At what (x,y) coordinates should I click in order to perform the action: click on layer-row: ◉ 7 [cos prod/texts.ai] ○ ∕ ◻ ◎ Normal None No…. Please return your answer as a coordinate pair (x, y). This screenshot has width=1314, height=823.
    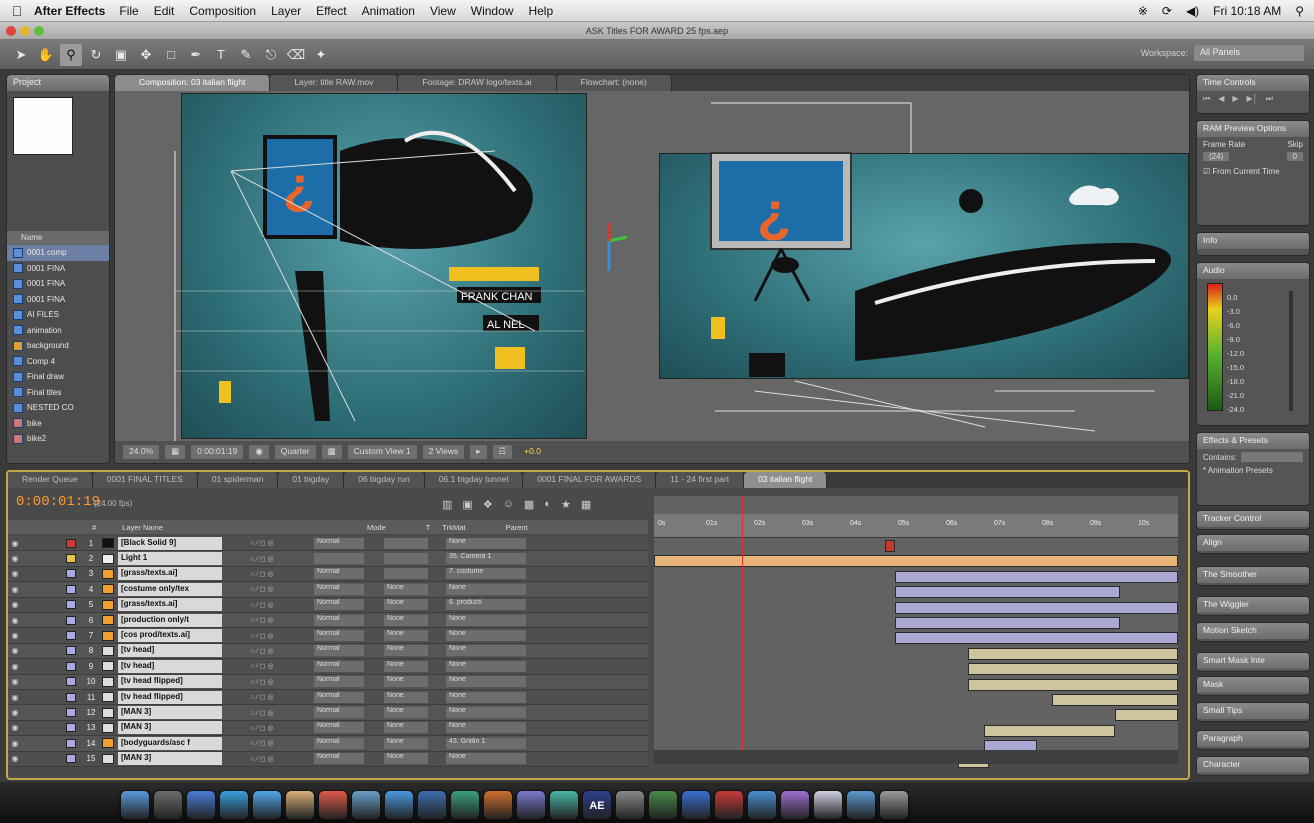
    Looking at the image, I should click on (328, 636).